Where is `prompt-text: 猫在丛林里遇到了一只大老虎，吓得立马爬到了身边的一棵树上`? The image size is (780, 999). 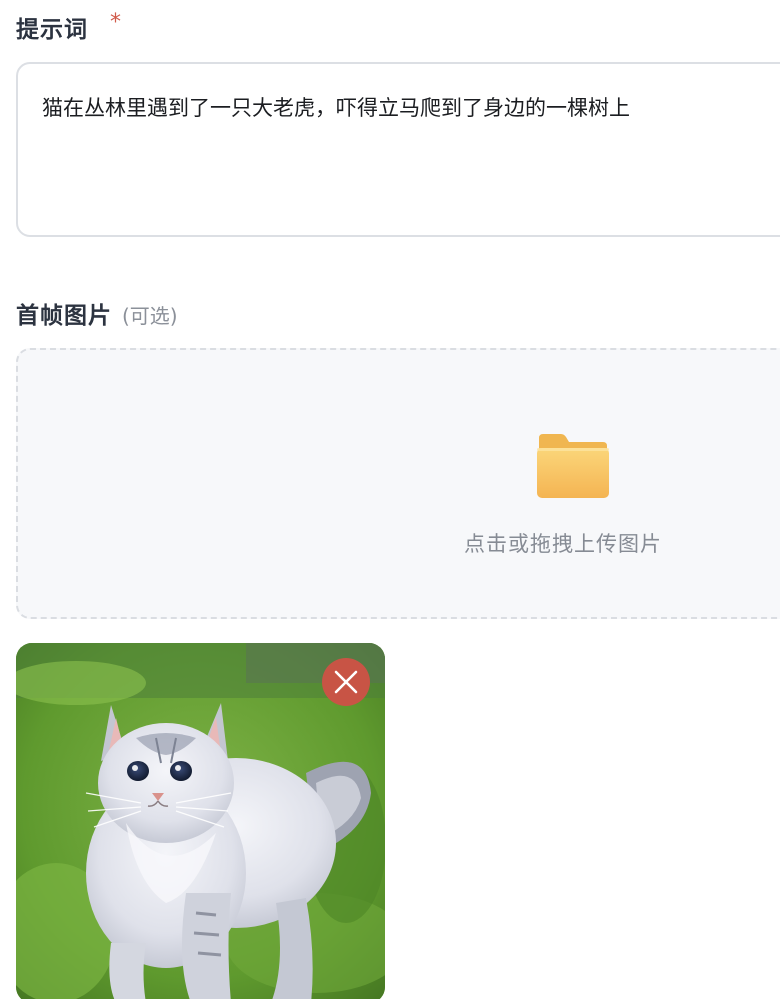
prompt-text: 猫在丛林里遇到了一只大老虎，吓得立马爬到了身边的一棵树上 is located at coordinates (336, 108).